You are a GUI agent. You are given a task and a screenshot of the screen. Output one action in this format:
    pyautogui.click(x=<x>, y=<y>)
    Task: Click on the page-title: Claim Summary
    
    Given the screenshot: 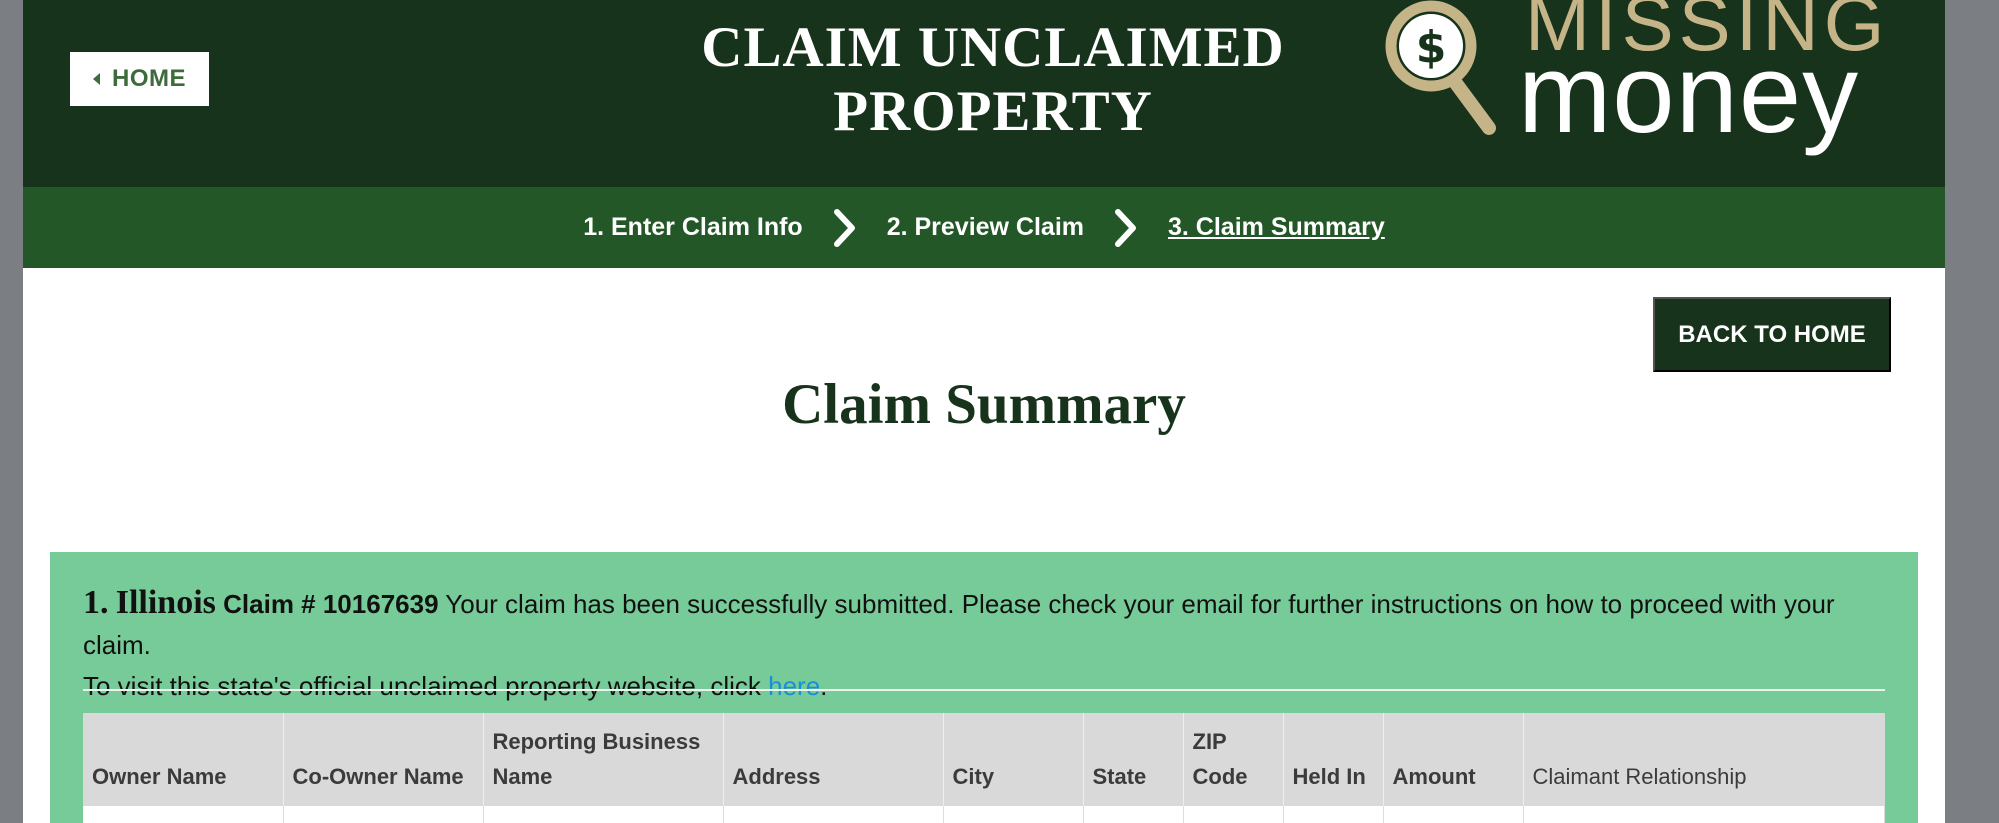 What is the action you would take?
    pyautogui.click(x=984, y=404)
    